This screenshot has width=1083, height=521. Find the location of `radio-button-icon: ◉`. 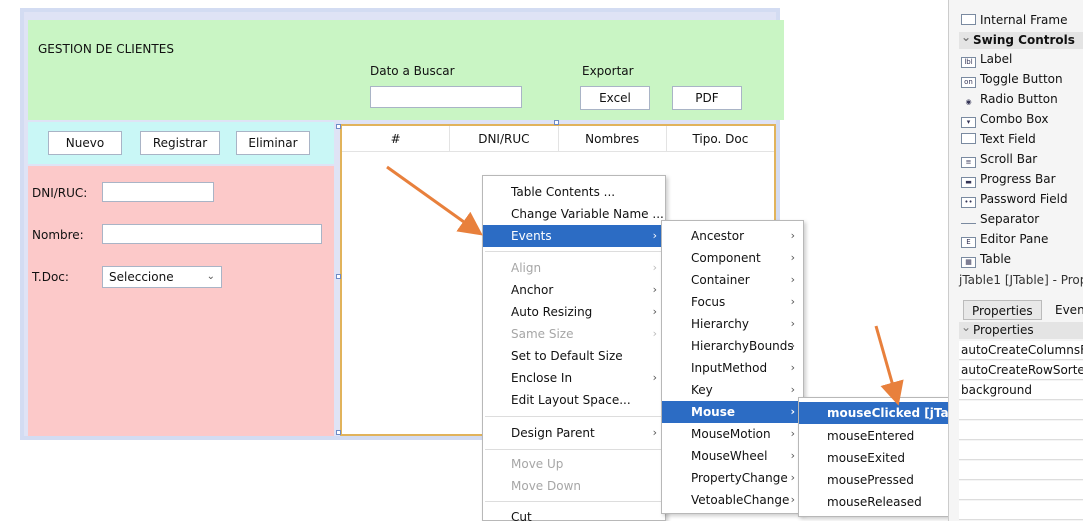

radio-button-icon: ◉ is located at coordinates (968, 102).